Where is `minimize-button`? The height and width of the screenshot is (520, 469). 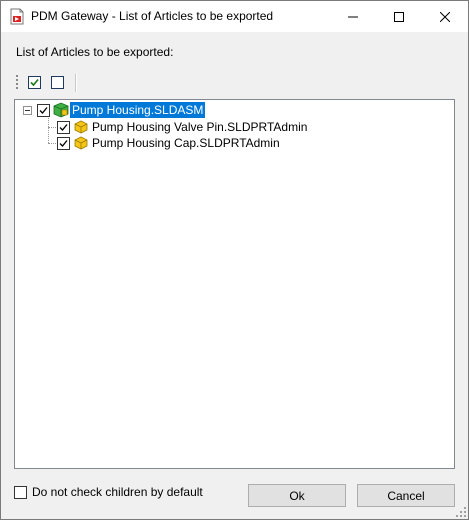
minimize-button is located at coordinates (353, 16).